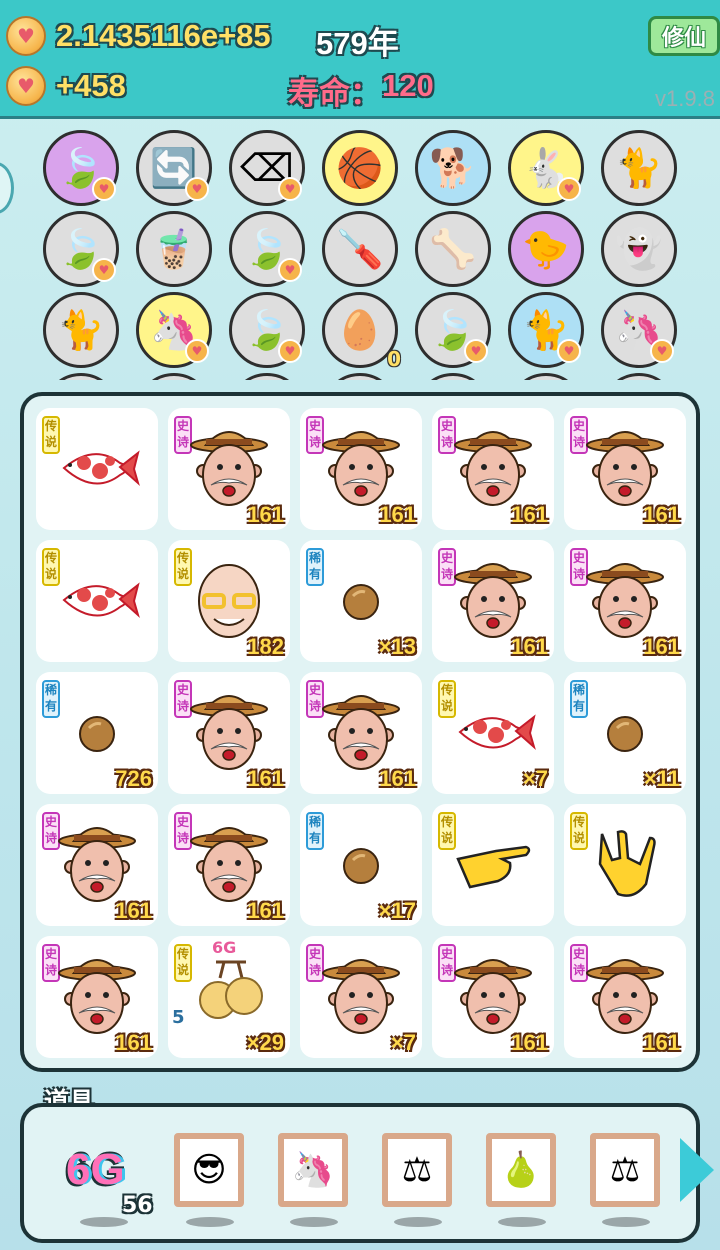  I want to click on roster-slot-refresh: 🔄 ♥, so click(174, 168).